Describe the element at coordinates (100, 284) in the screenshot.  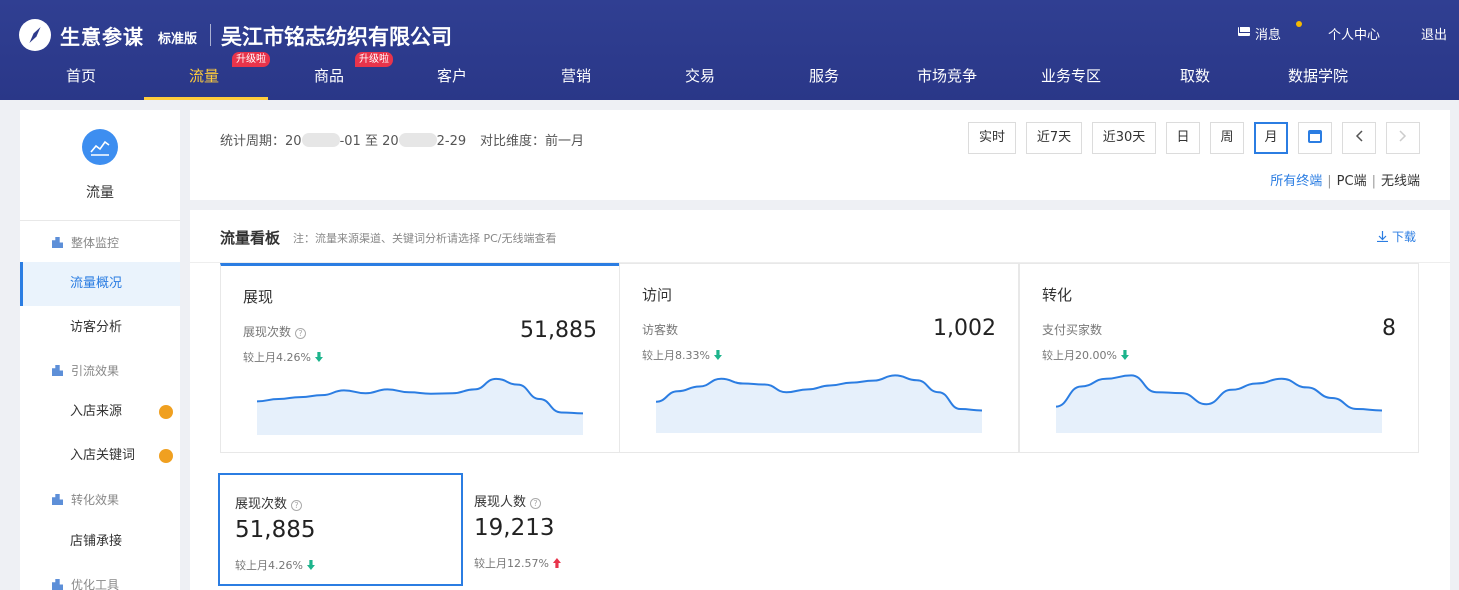
I see `sidebar-item-traffic-overview: 流量概况` at that location.